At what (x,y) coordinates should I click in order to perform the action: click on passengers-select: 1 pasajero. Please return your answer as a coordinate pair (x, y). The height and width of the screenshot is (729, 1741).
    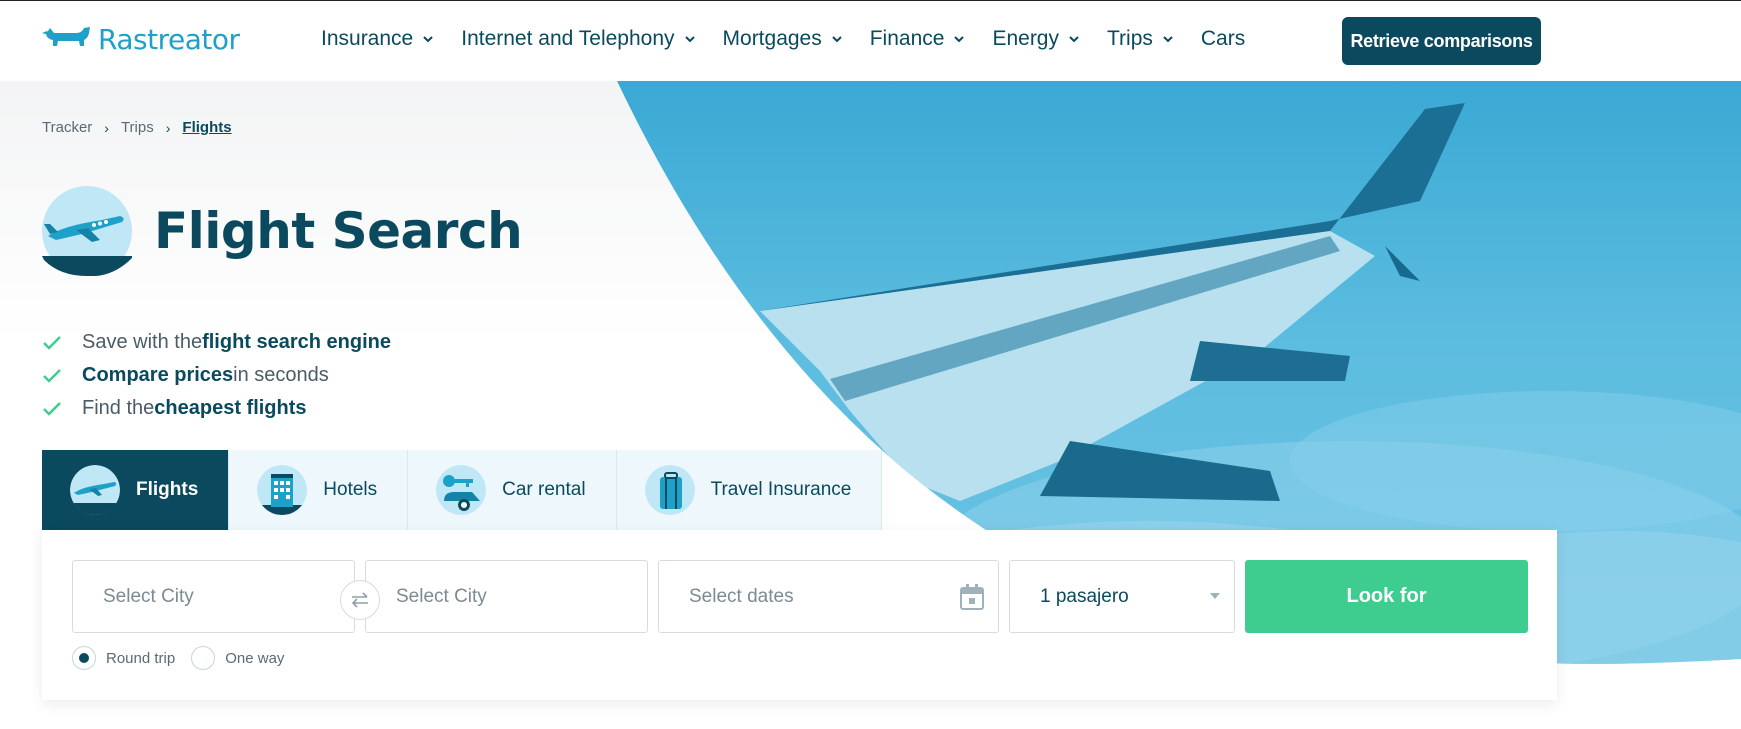
    Looking at the image, I should click on (1122, 596).